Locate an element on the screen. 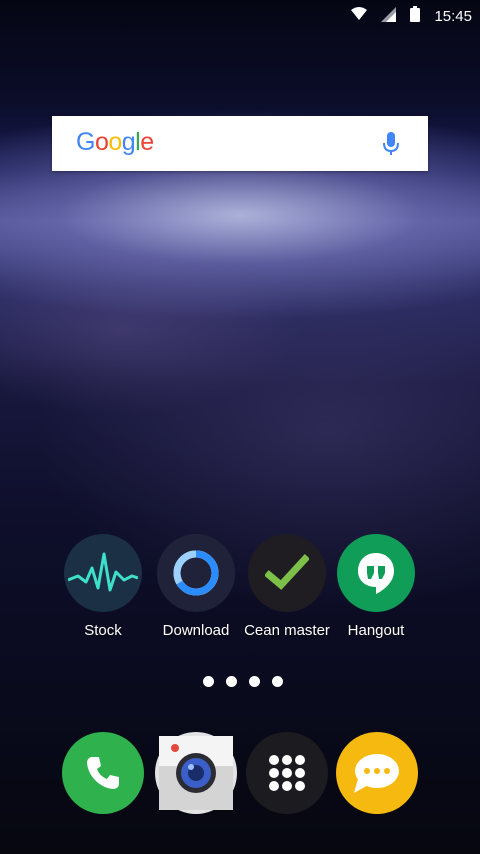 The image size is (480, 854). app-label: Download is located at coordinates (196, 630).